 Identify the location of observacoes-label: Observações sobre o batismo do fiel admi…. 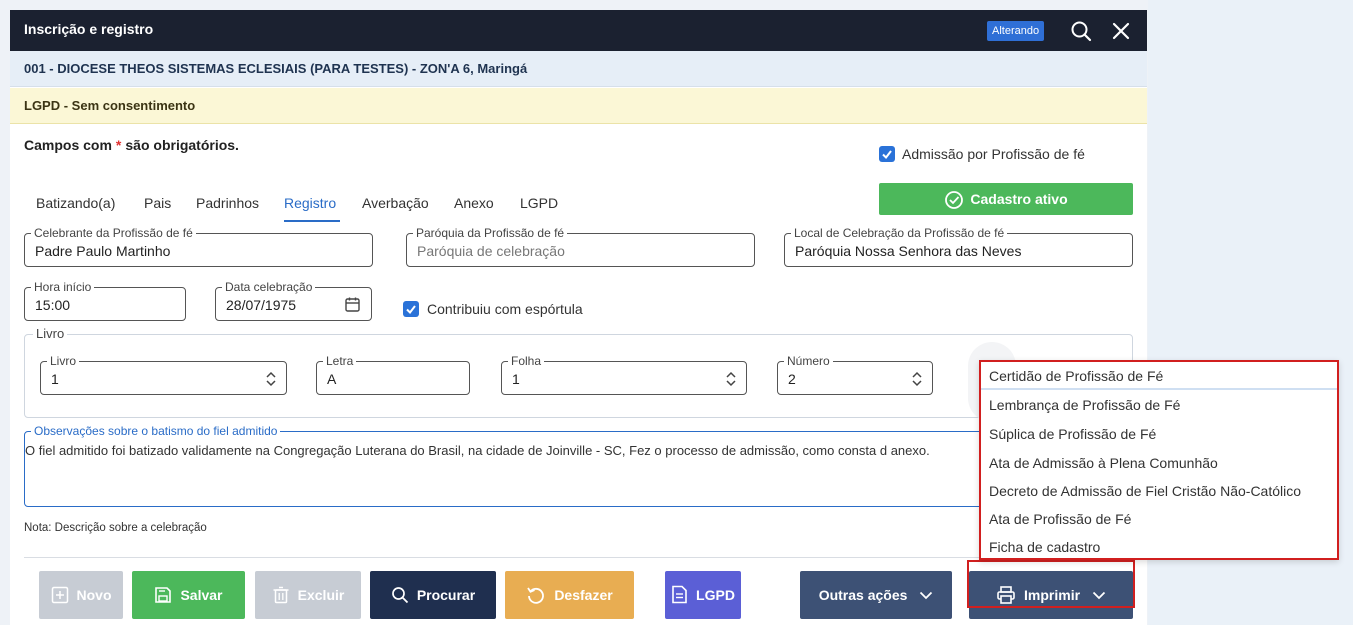
(156, 431).